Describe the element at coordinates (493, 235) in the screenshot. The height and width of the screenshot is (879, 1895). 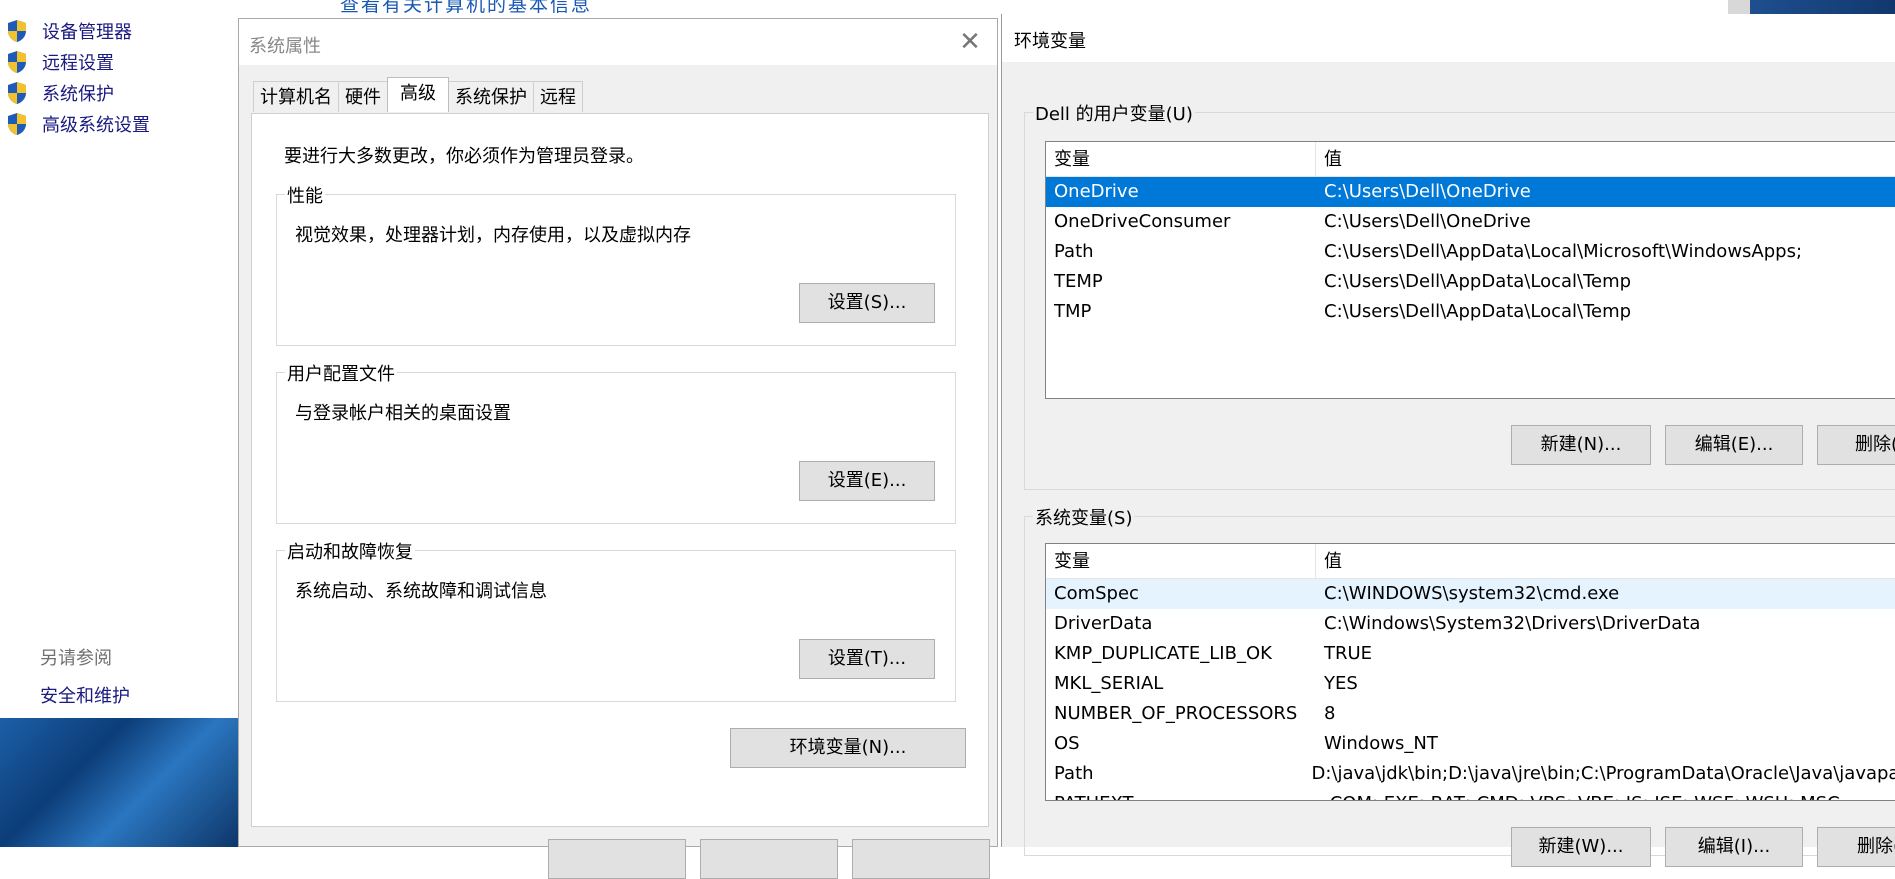
I see `performance-desc: 视觉效果，处理器计划，内存使用，以及虚拟内存` at that location.